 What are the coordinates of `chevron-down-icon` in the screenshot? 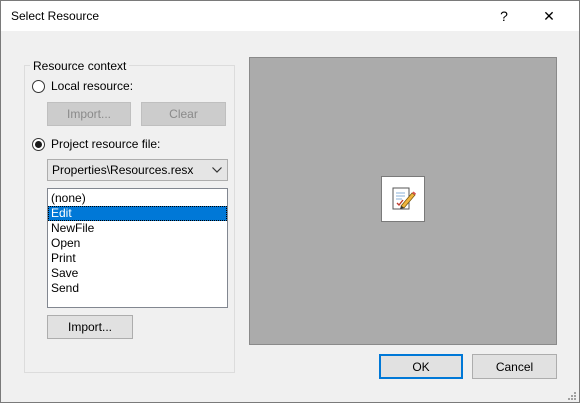 It's located at (217, 170).